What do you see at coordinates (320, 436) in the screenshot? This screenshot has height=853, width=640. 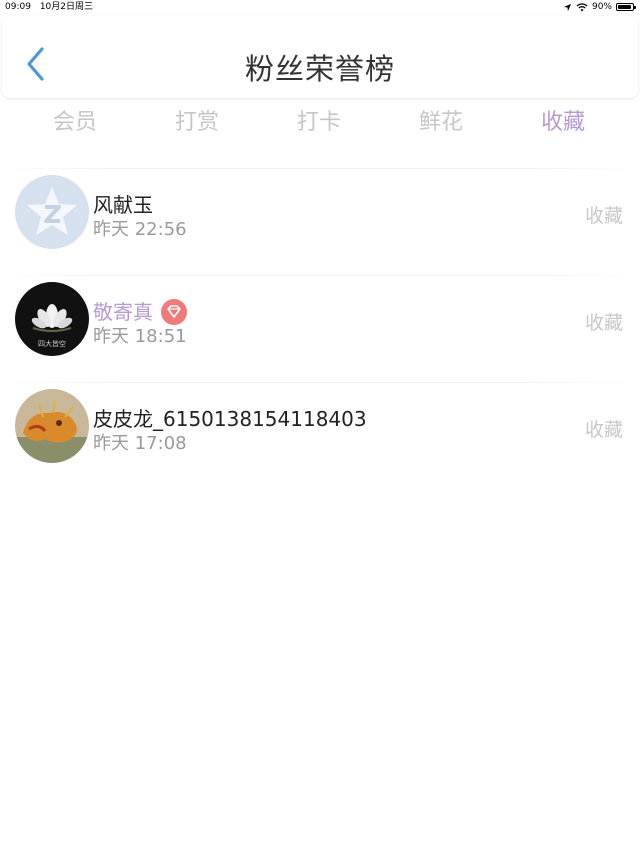 I see `list-item: 皮皮龙_6150138154118403 昨天 17:08 收藏` at bounding box center [320, 436].